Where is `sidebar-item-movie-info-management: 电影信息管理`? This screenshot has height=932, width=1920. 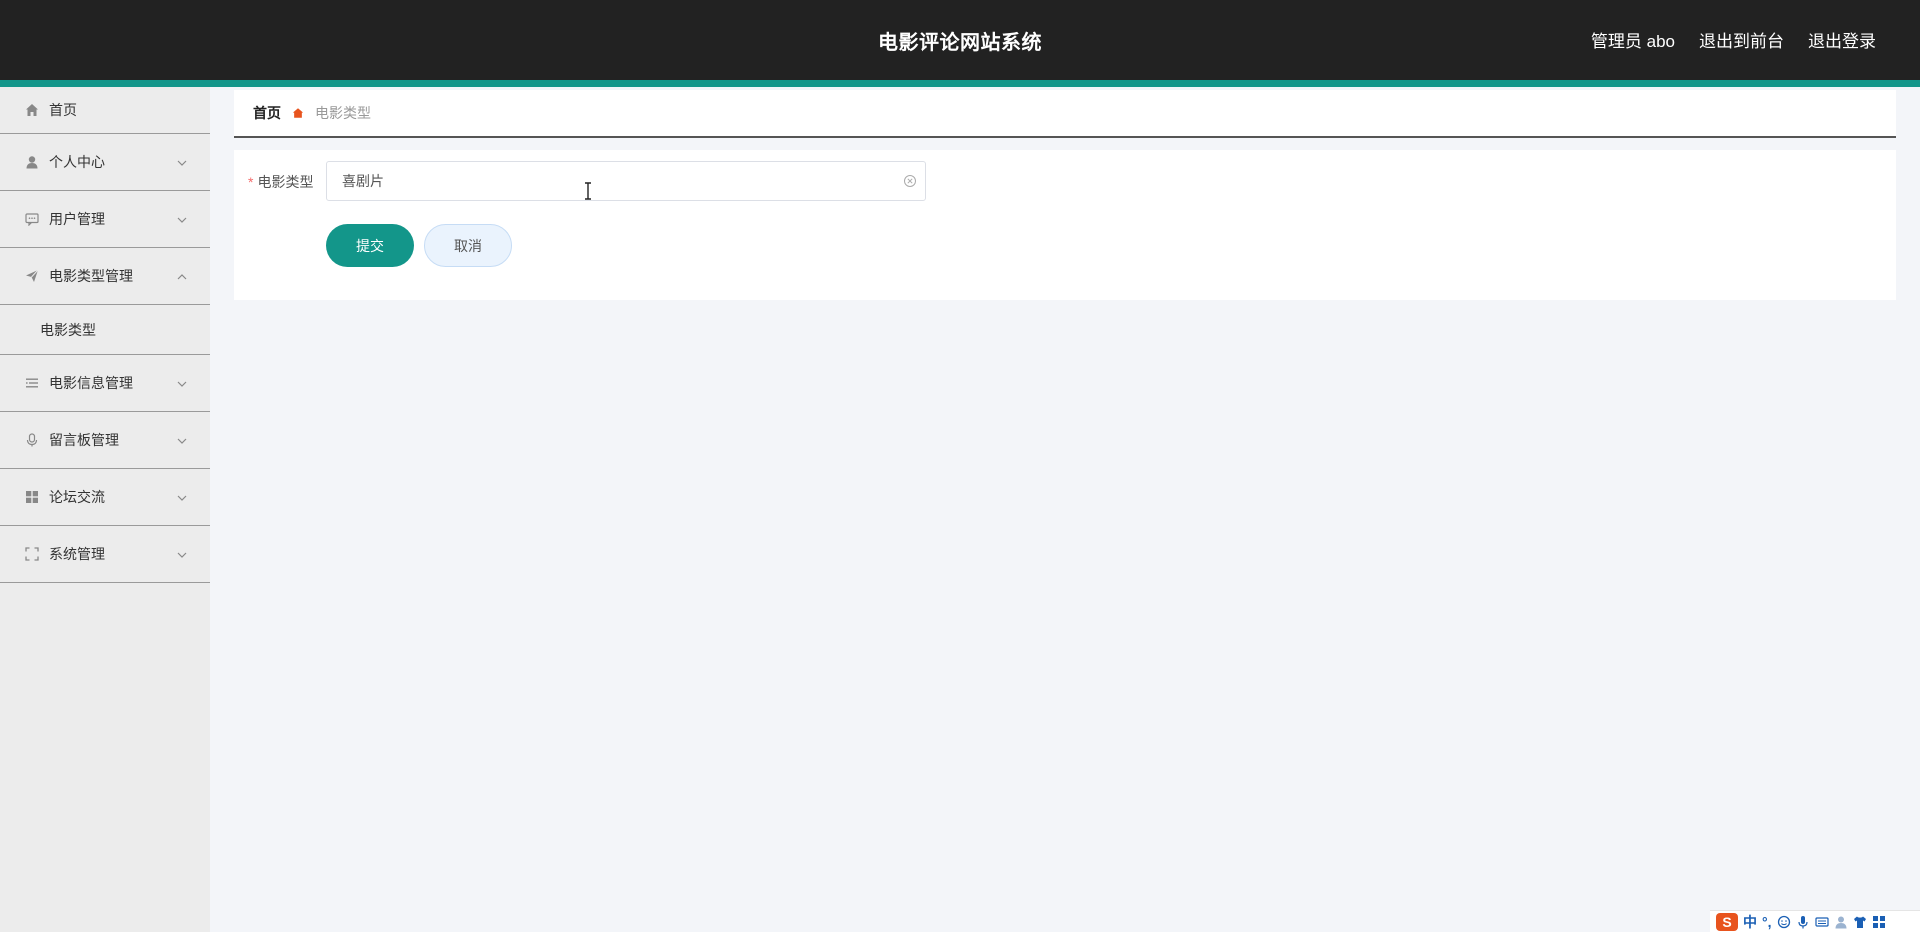 sidebar-item-movie-info-management: 电影信息管理 is located at coordinates (105, 383).